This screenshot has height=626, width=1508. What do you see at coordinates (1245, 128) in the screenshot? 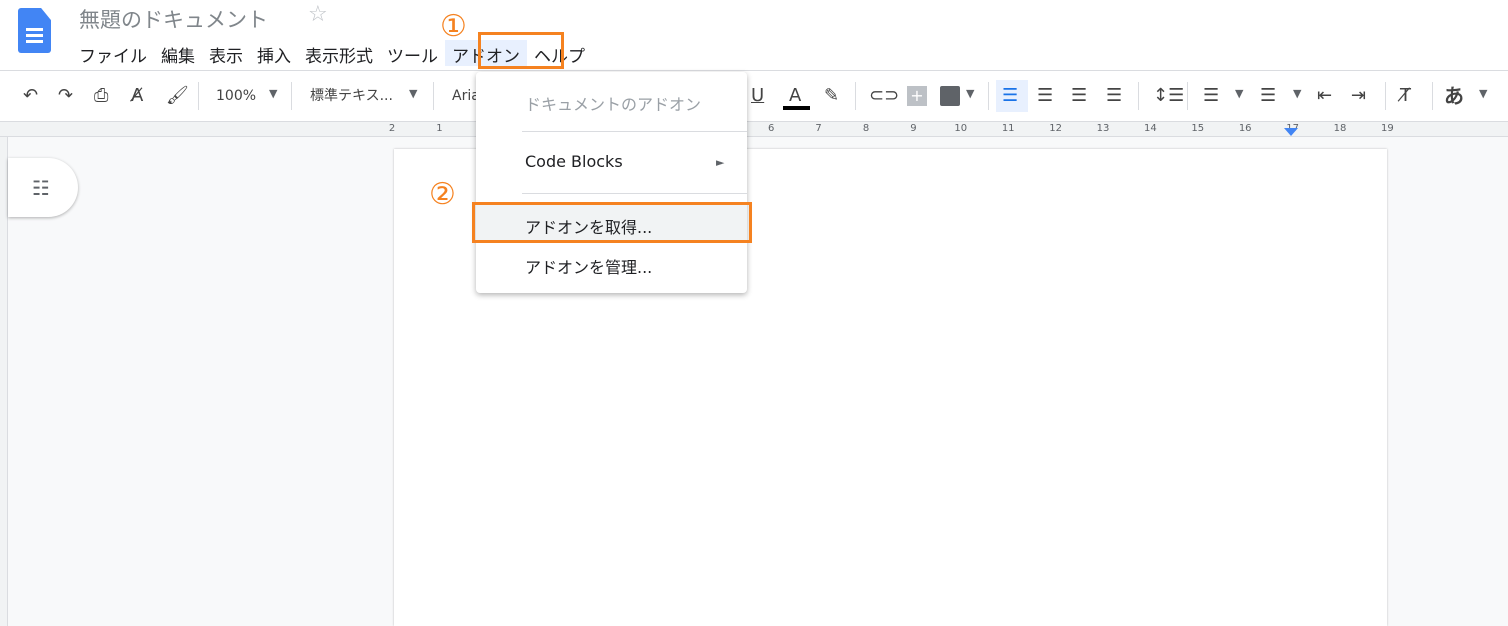
I see `ruler-tick-label: 16` at bounding box center [1245, 128].